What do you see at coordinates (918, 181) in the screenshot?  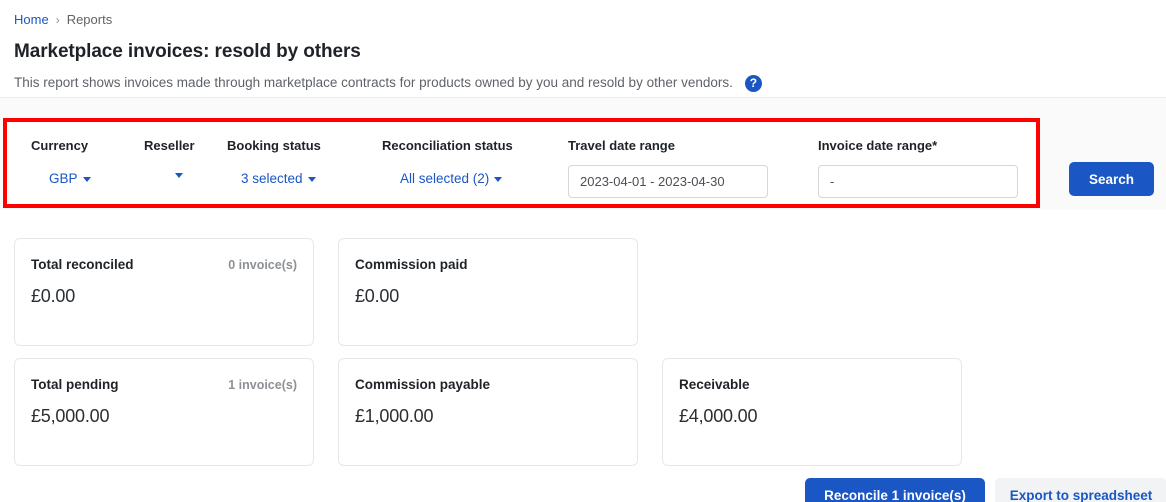 I see `invoice-date-range-input` at bounding box center [918, 181].